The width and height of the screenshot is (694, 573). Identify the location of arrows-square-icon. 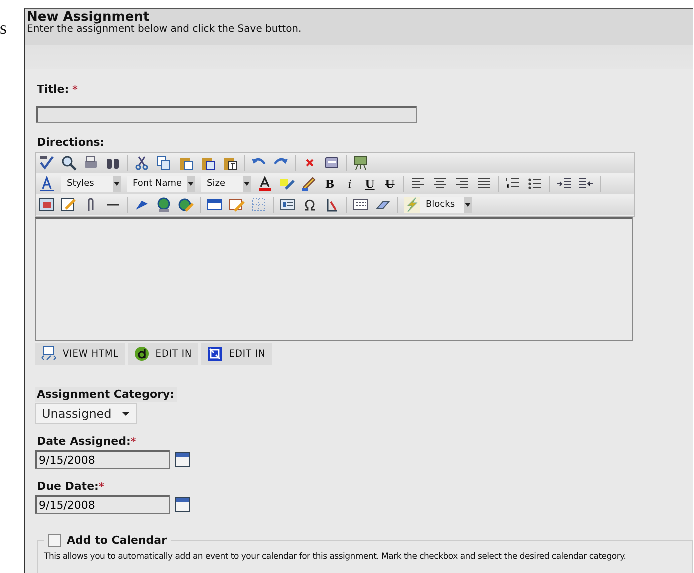
(215, 354).